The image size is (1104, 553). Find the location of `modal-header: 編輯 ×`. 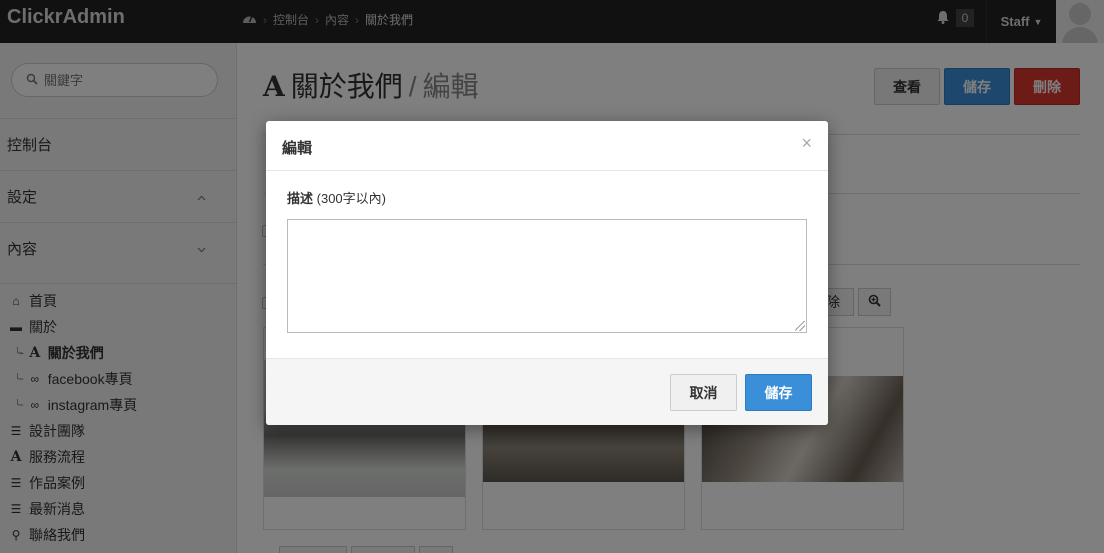

modal-header: 編輯 × is located at coordinates (547, 146).